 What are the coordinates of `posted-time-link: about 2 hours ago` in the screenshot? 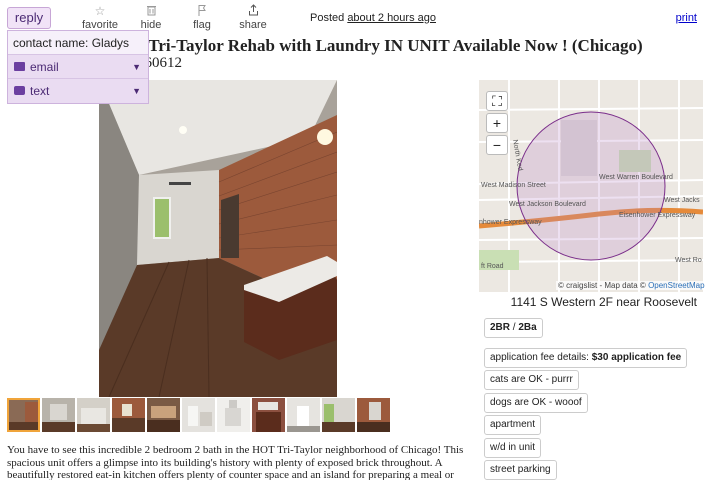 It's located at (391, 18).